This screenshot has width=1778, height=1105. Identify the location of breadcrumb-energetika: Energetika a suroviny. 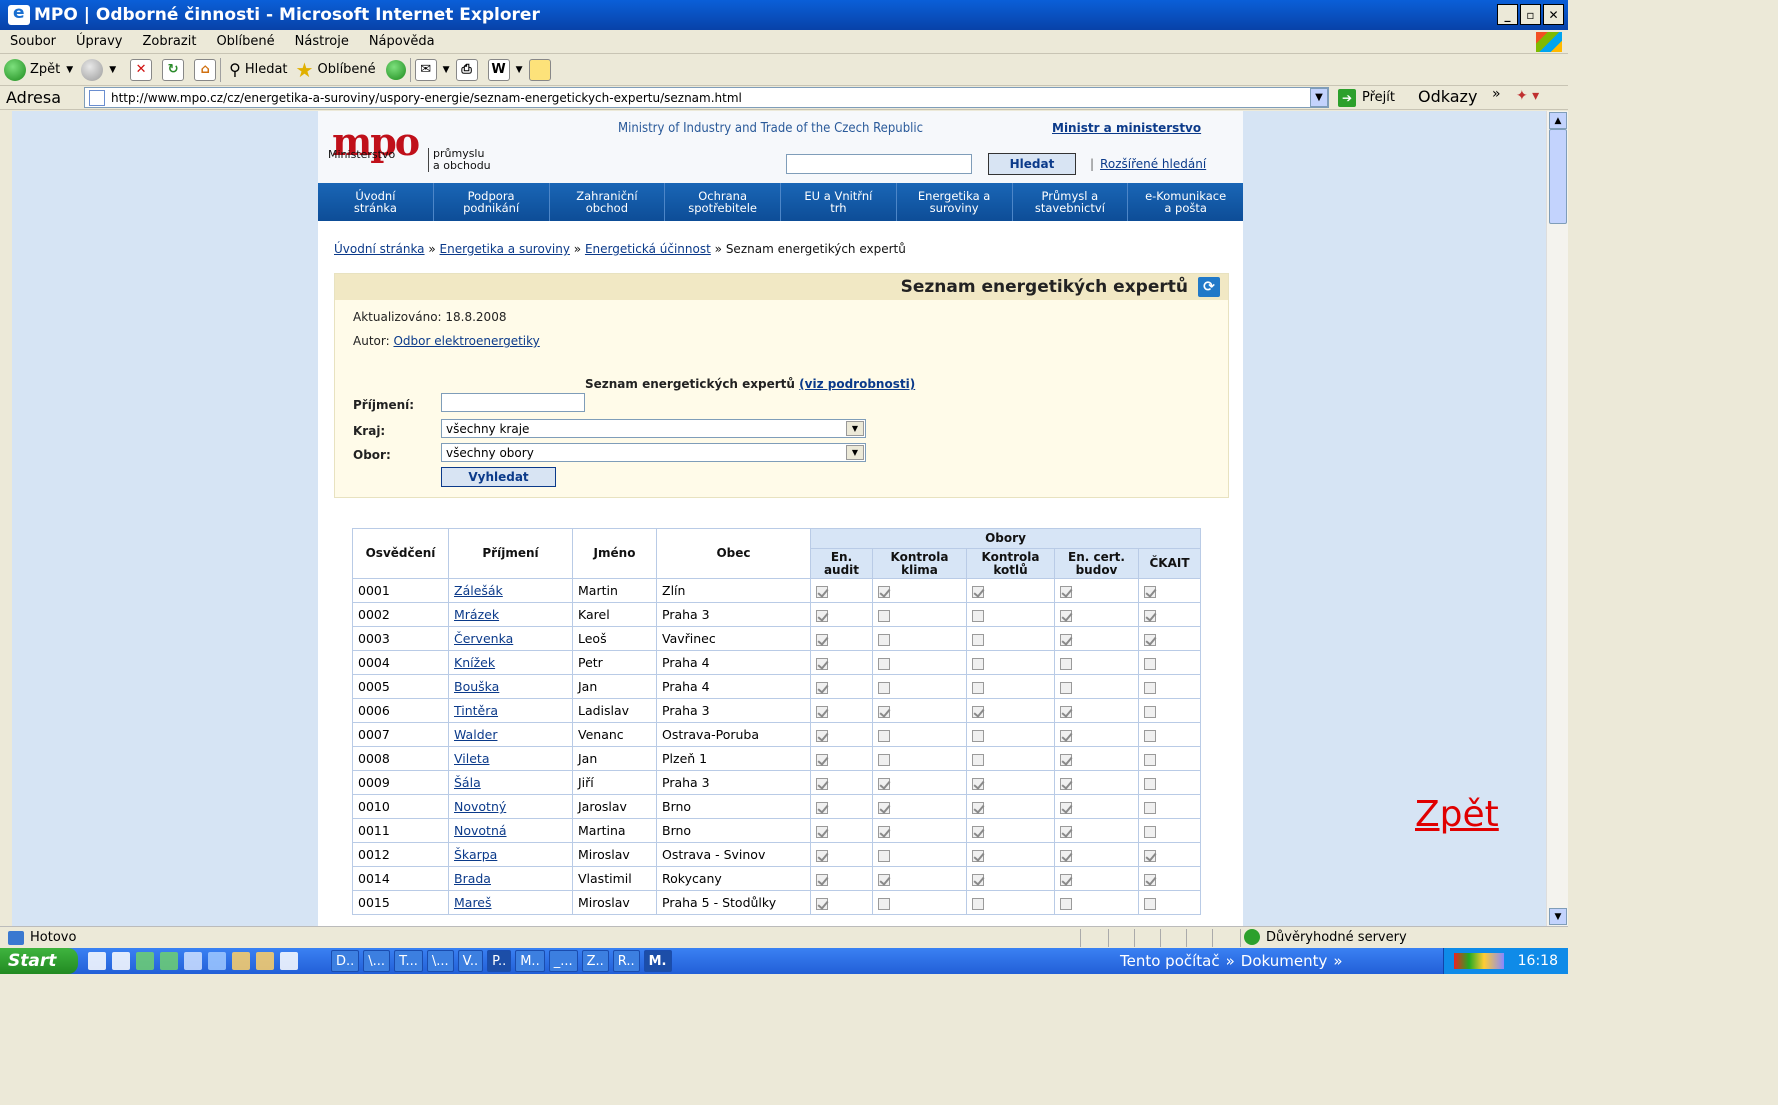
(505, 249).